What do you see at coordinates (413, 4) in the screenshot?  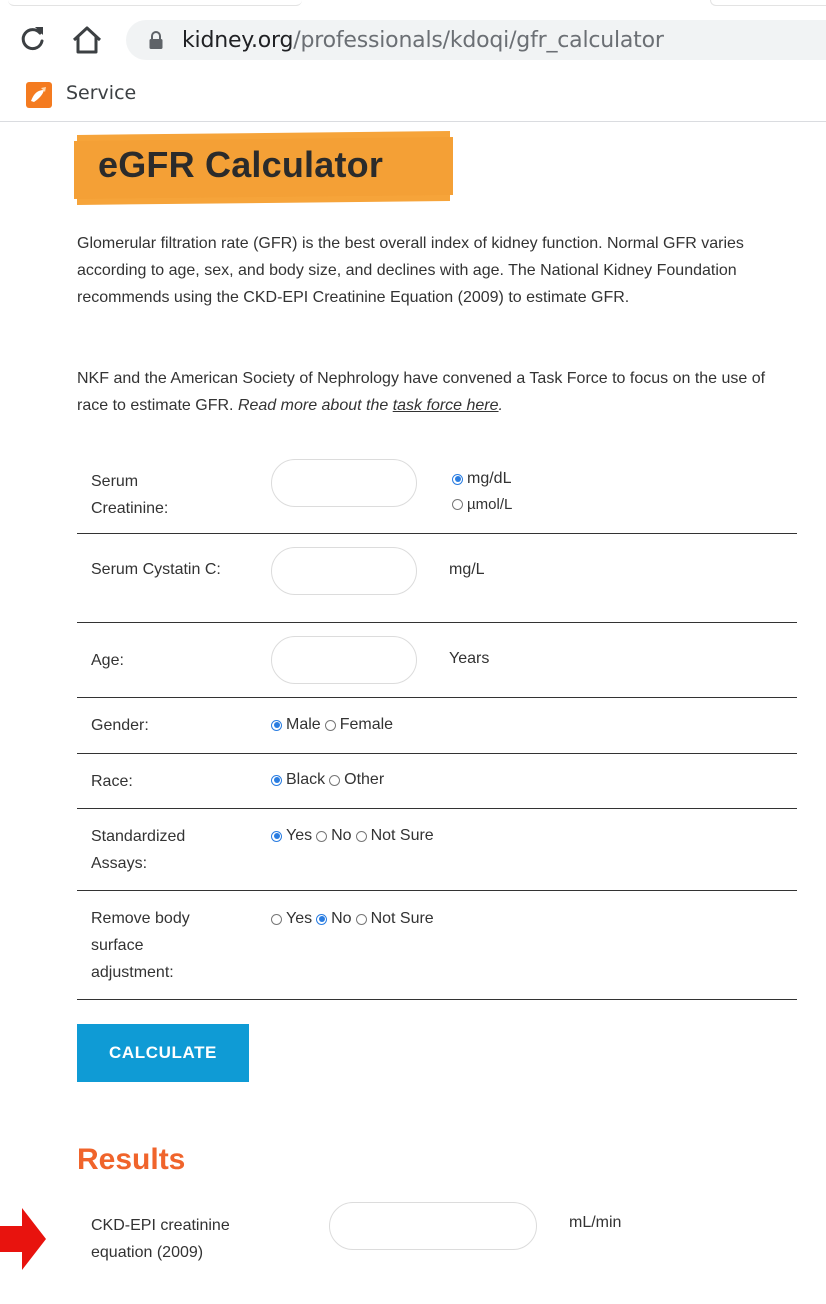 I see `browser-tabstrip` at bounding box center [413, 4].